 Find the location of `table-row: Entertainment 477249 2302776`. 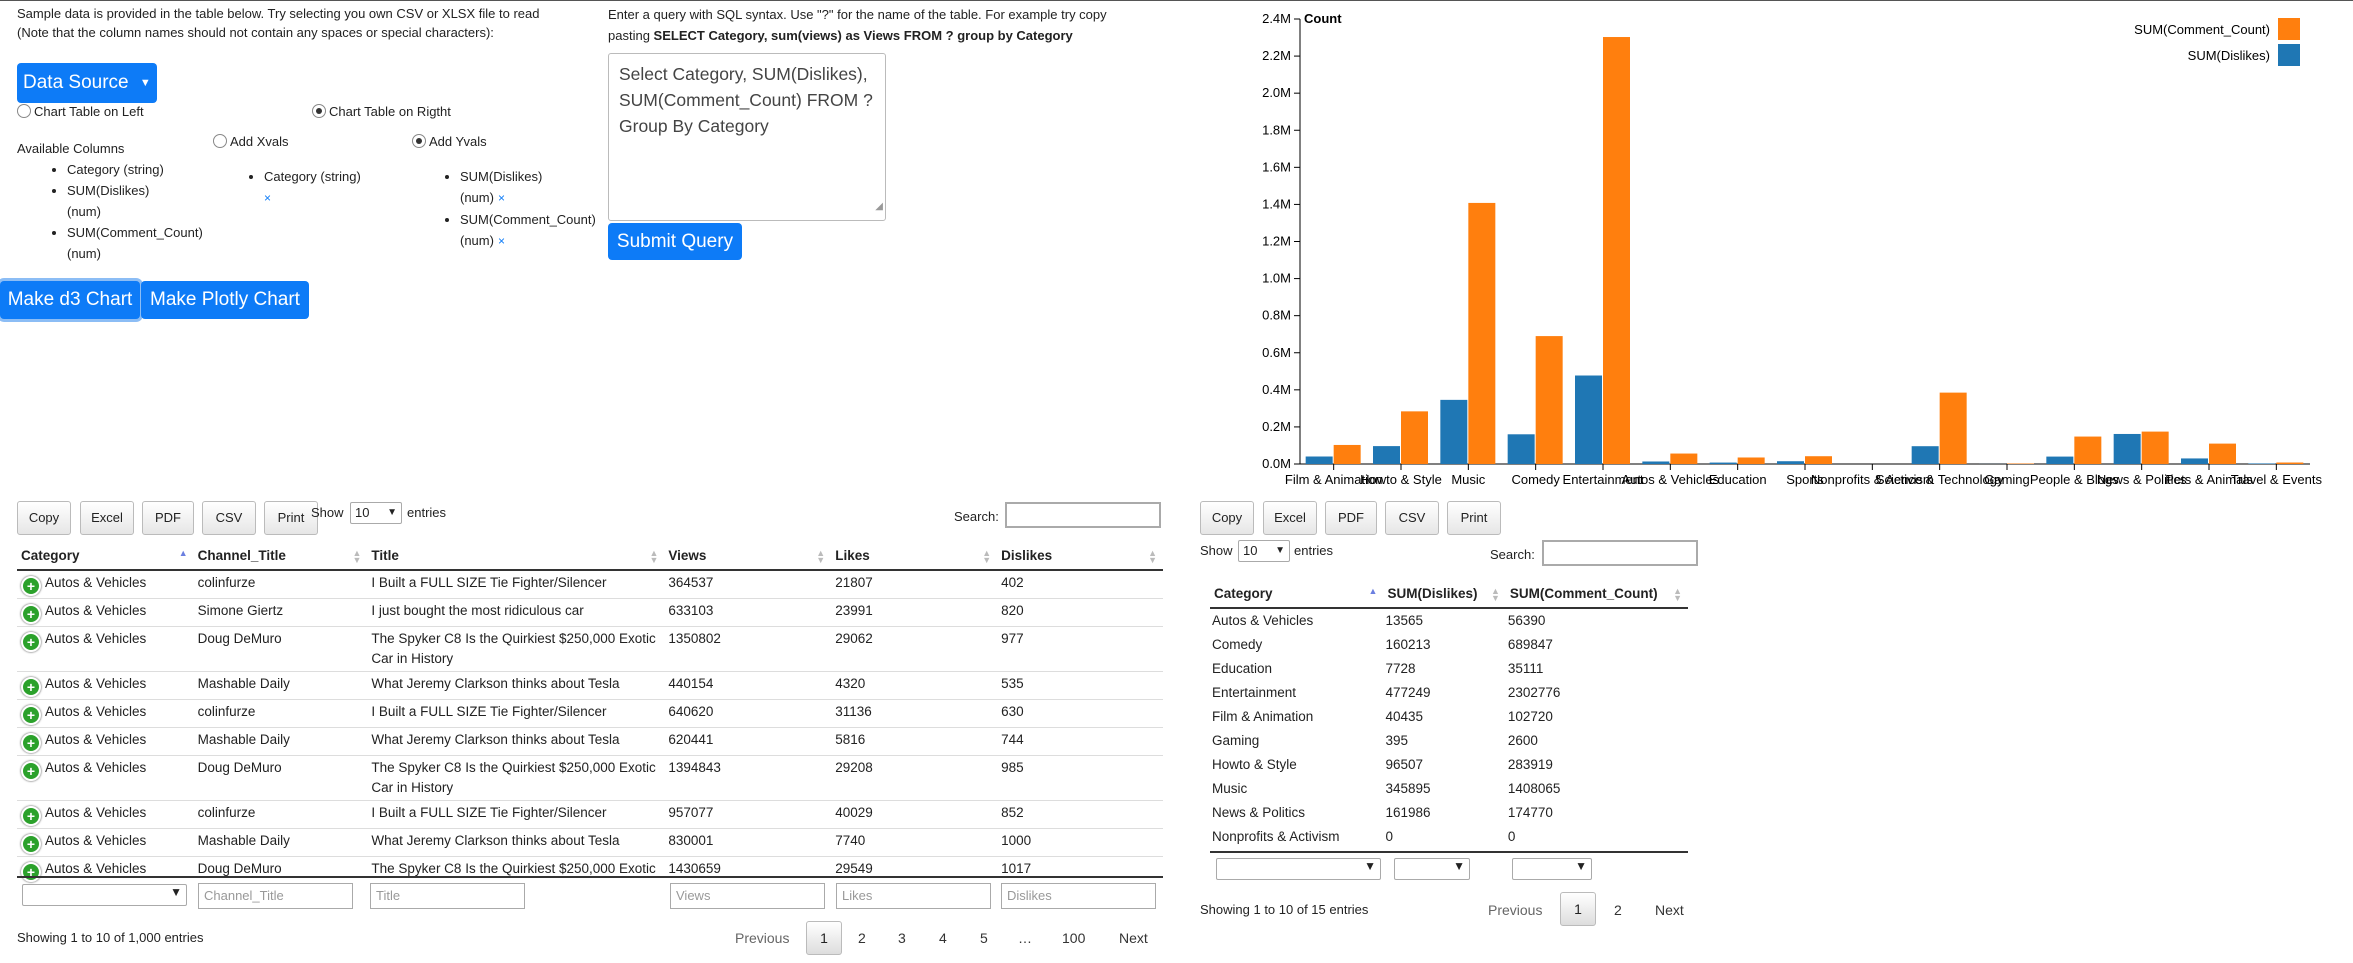

table-row: Entertainment 477249 2302776 is located at coordinates (1449, 693).